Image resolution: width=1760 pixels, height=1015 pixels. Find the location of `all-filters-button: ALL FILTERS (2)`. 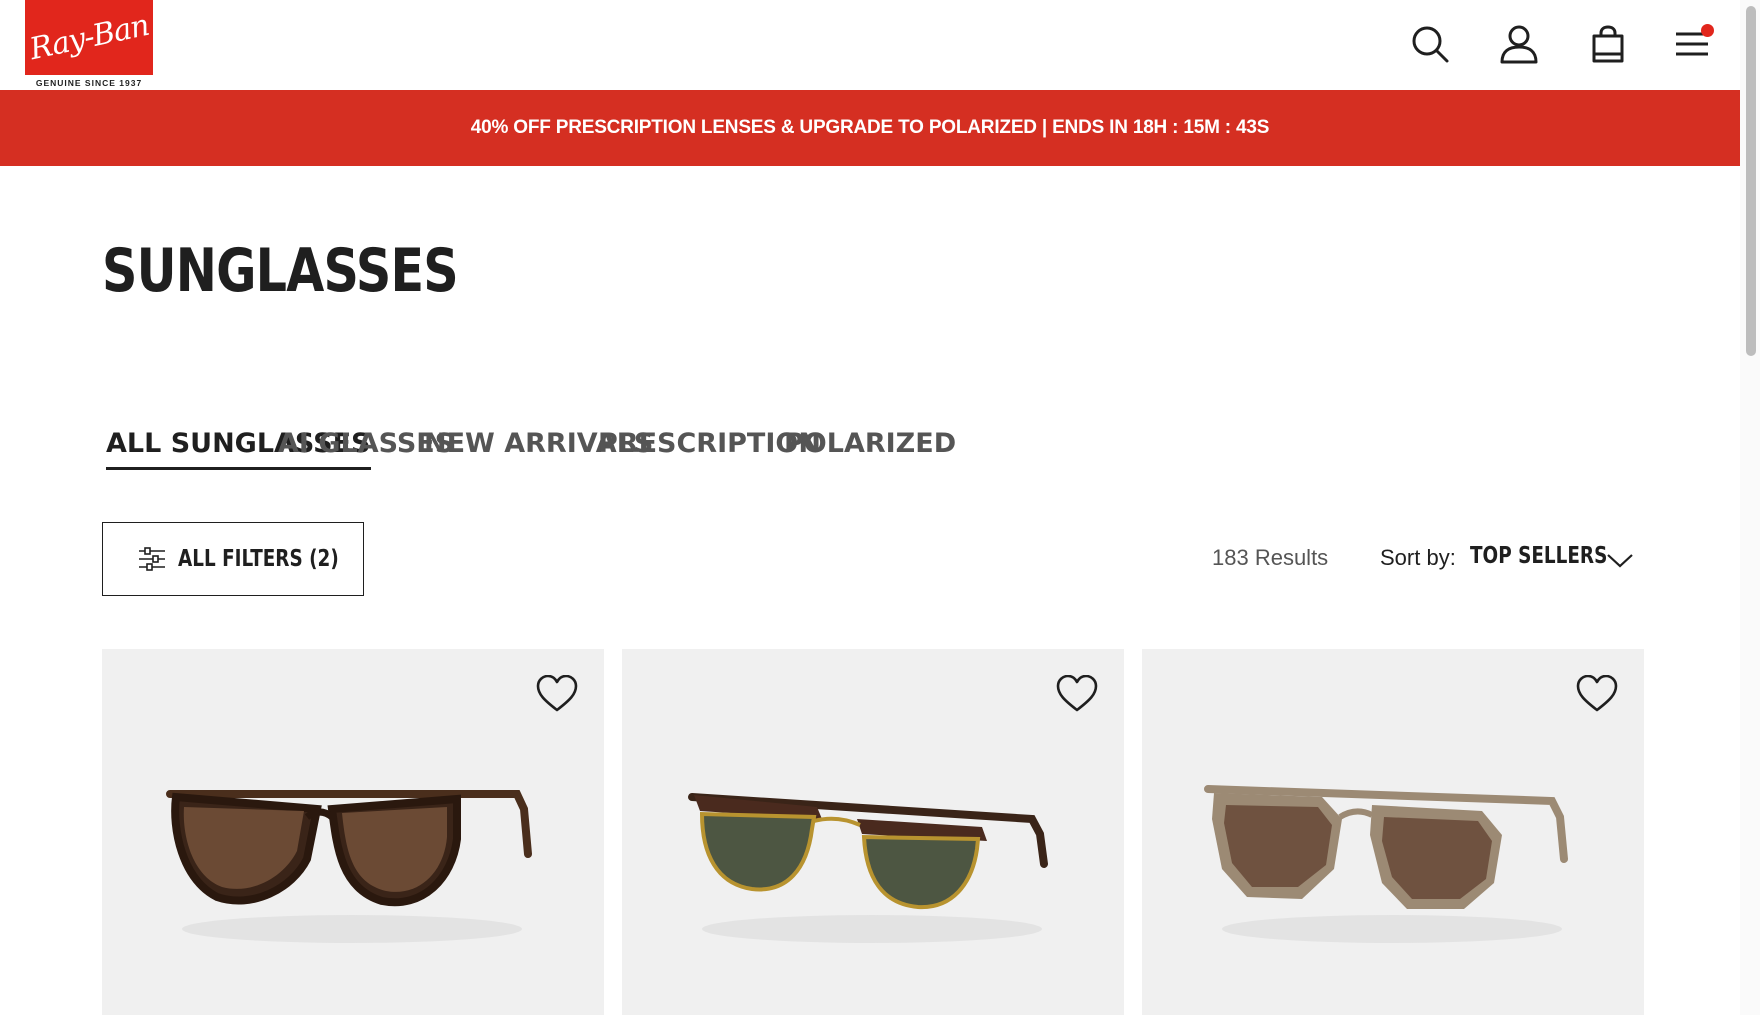

all-filters-button: ALL FILTERS (2) is located at coordinates (233, 559).